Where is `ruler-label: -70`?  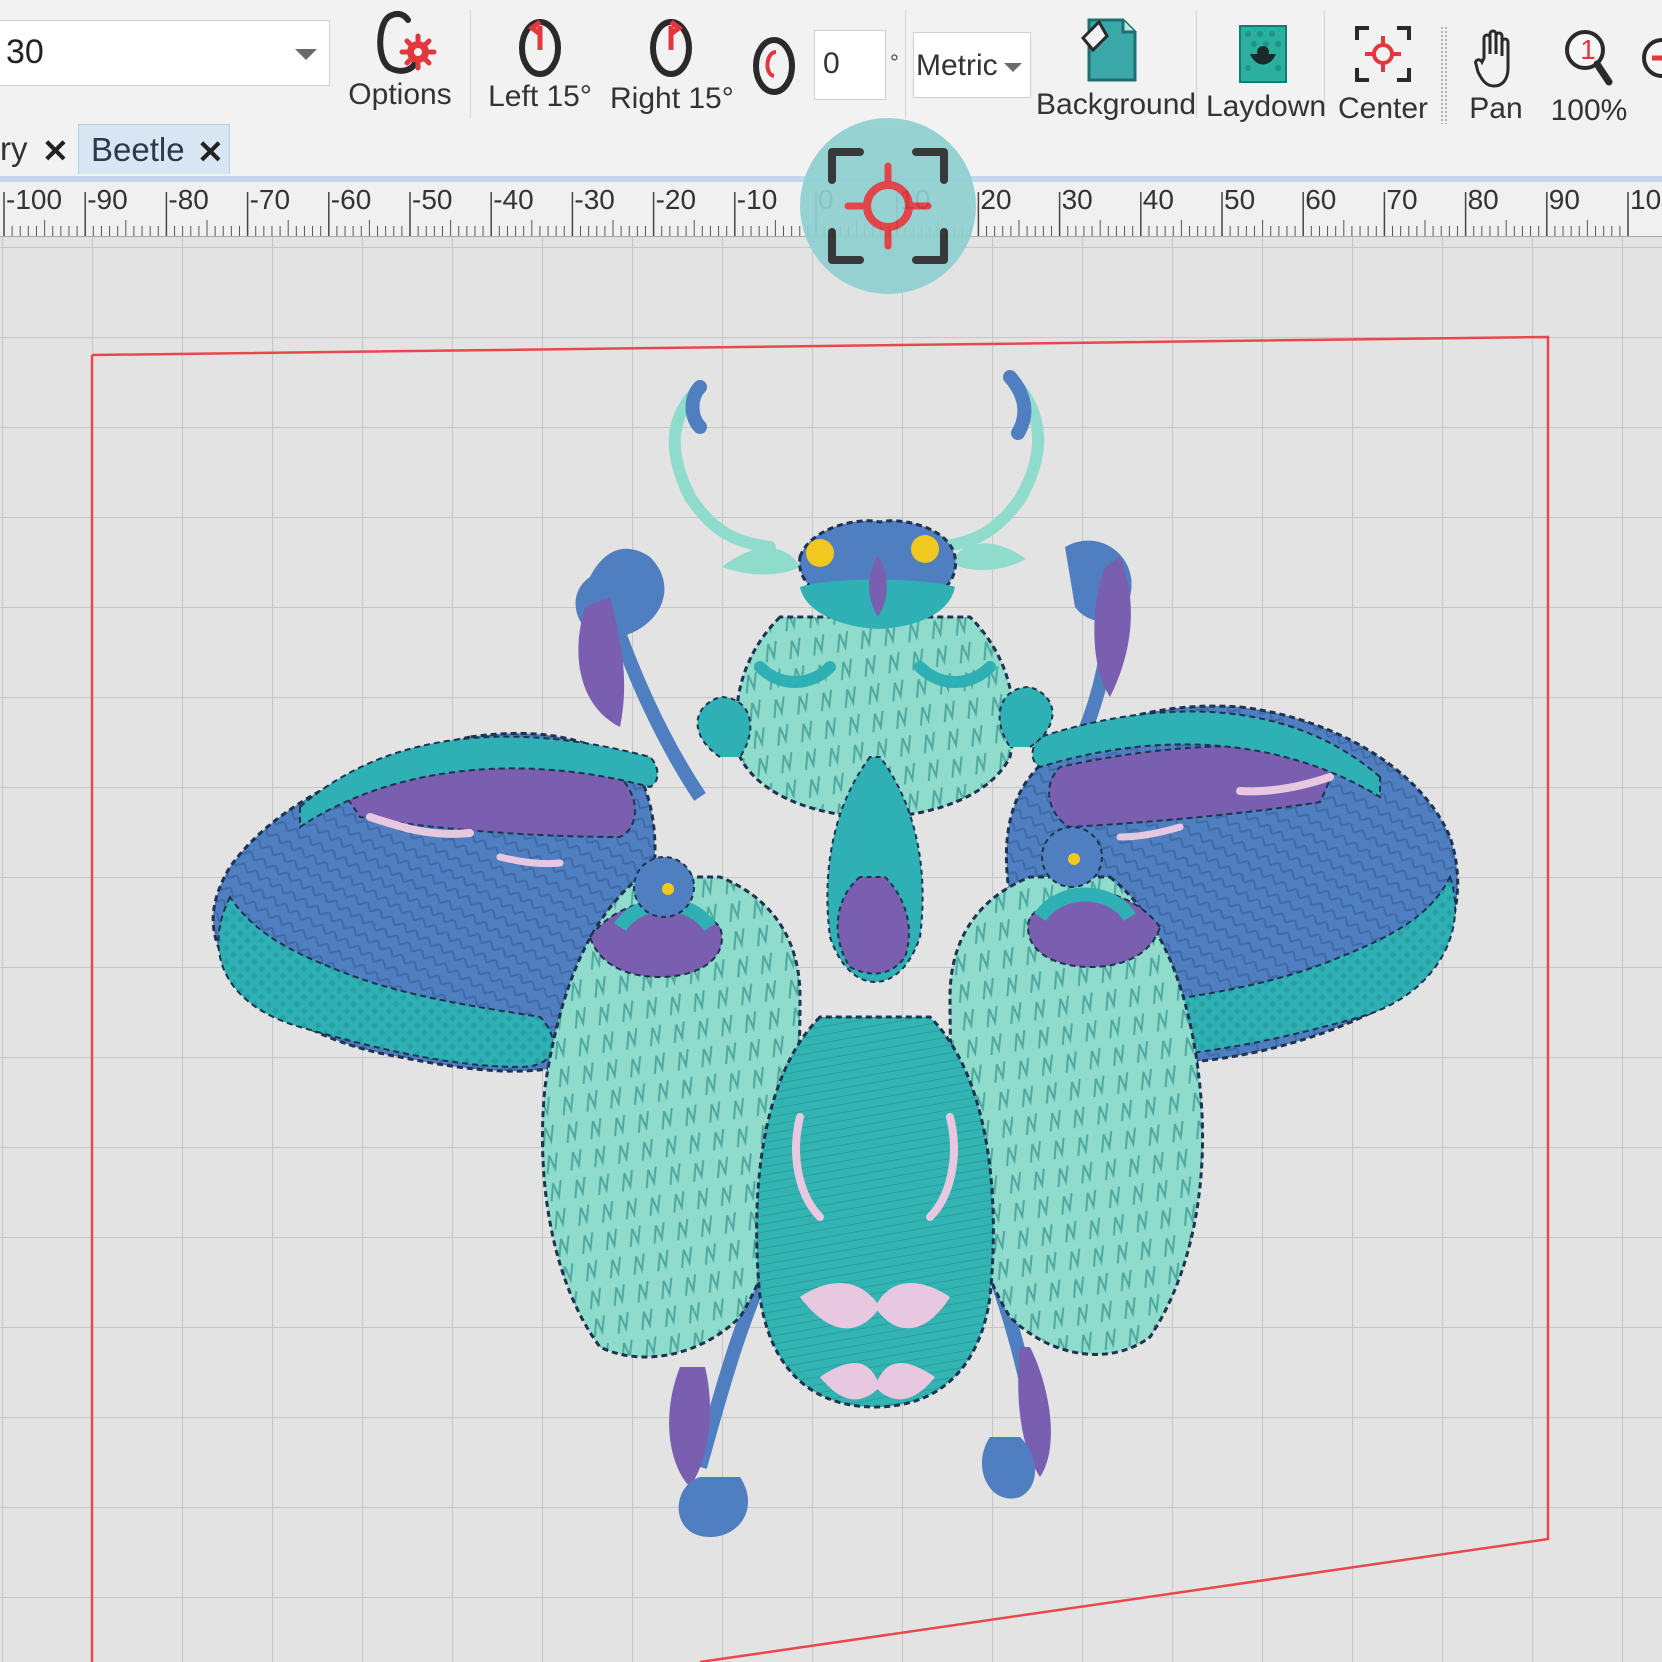 ruler-label: -70 is located at coordinates (270, 199).